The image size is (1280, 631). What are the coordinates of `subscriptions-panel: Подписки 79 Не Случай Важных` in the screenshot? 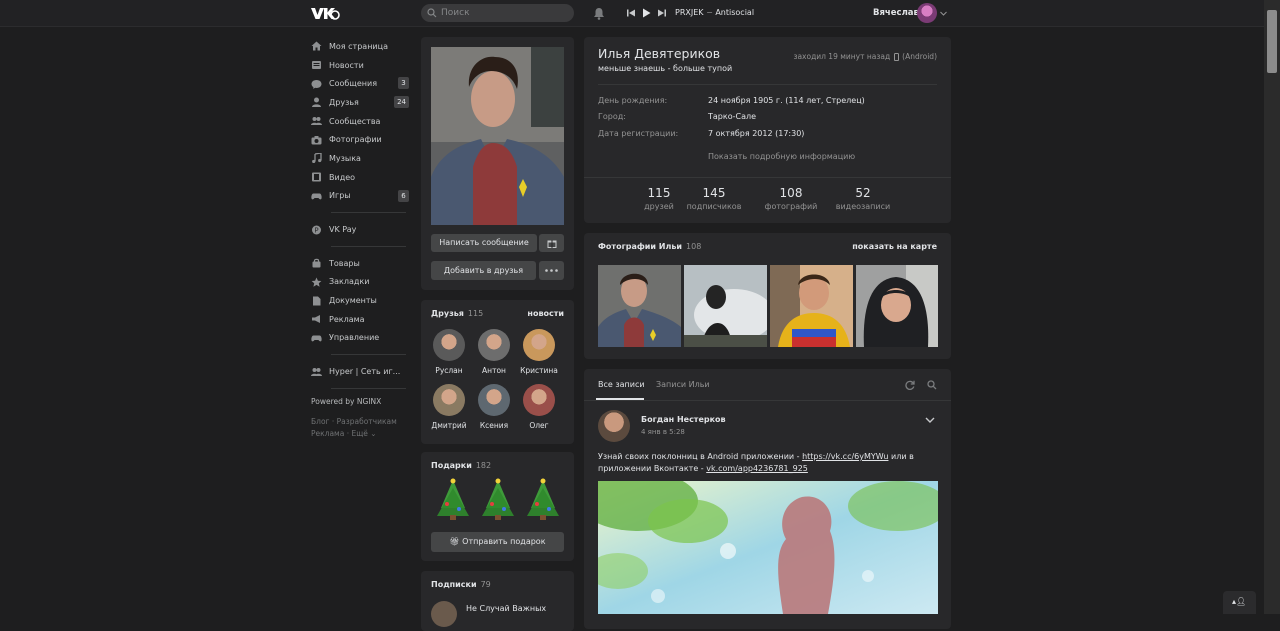 It's located at (497, 601).